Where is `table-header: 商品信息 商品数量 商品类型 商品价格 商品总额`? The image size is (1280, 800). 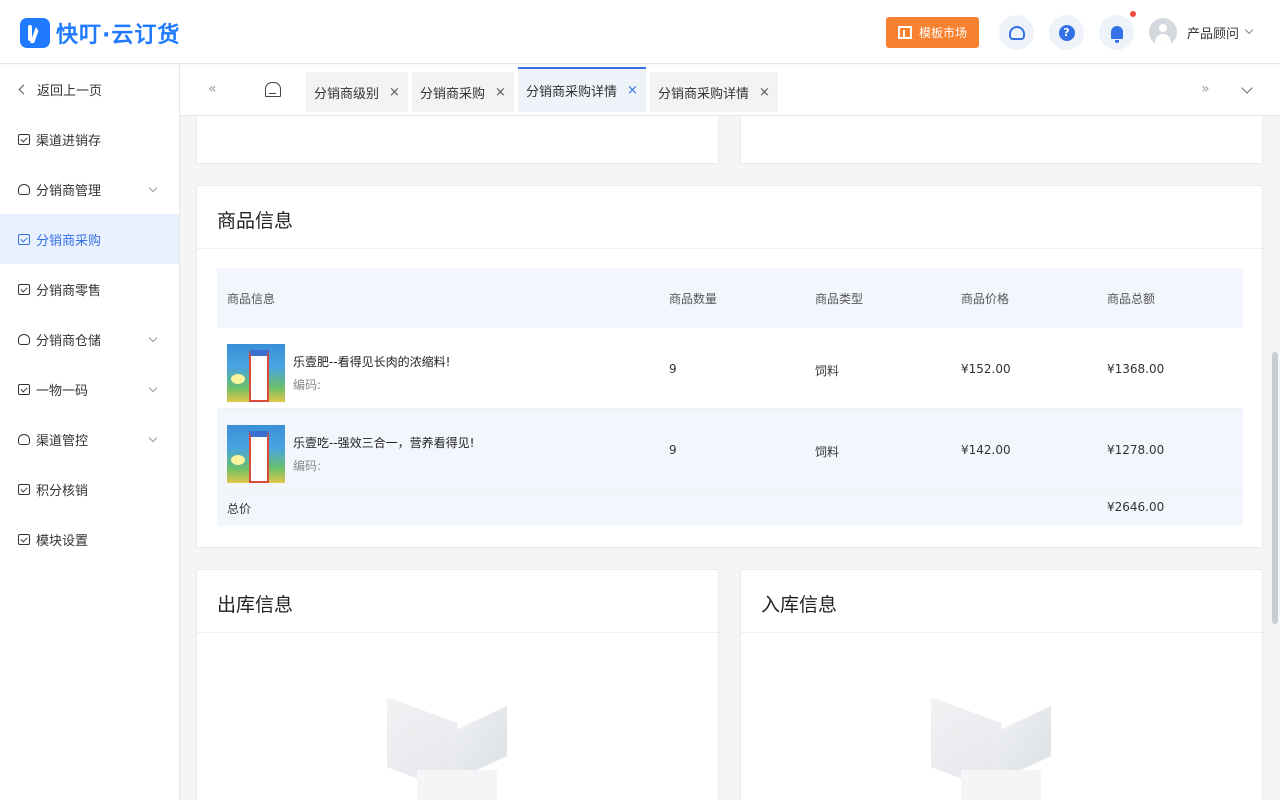
table-header: 商品信息 商品数量 商品类型 商品价格 商品总额 is located at coordinates (730, 298).